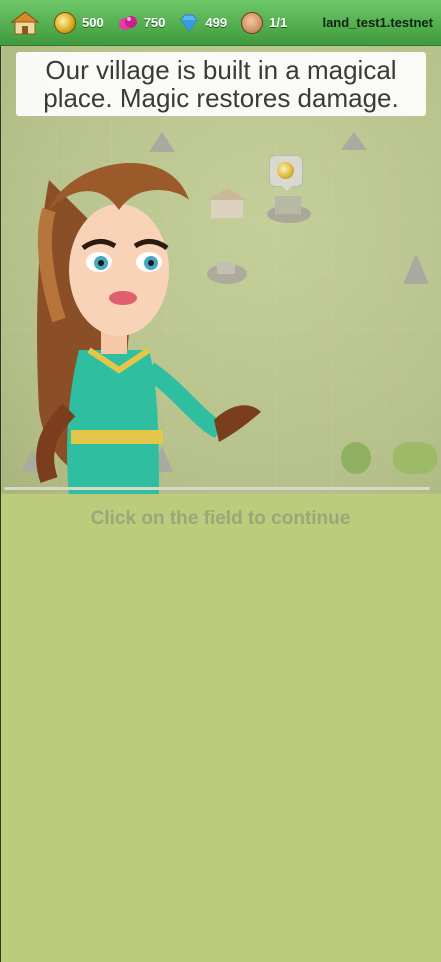 The height and width of the screenshot is (962, 441). What do you see at coordinates (356, 458) in the screenshot?
I see `tree-object` at bounding box center [356, 458].